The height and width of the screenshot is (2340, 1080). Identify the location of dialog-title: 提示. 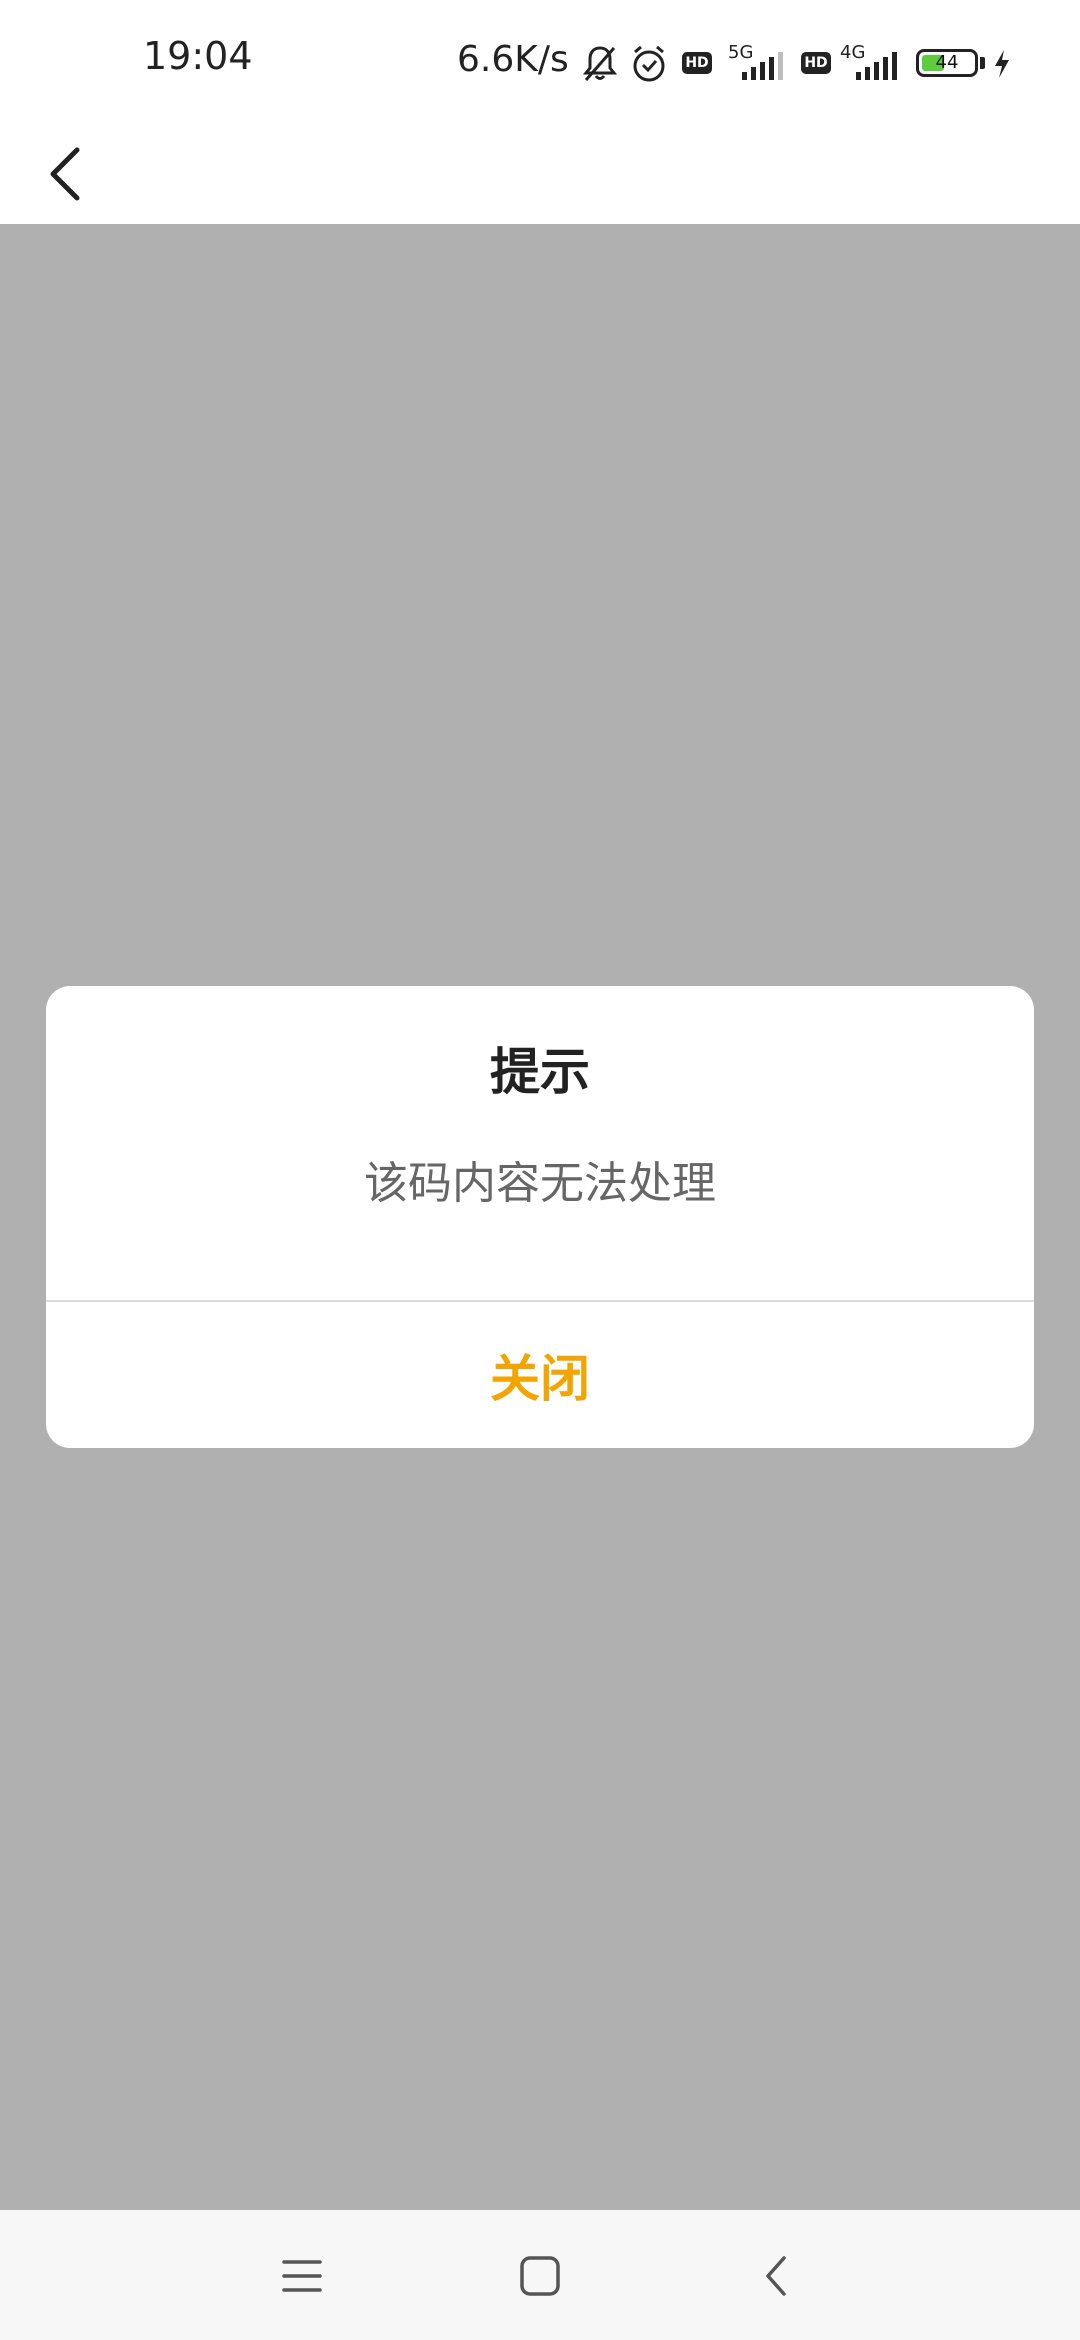
(540, 1072).